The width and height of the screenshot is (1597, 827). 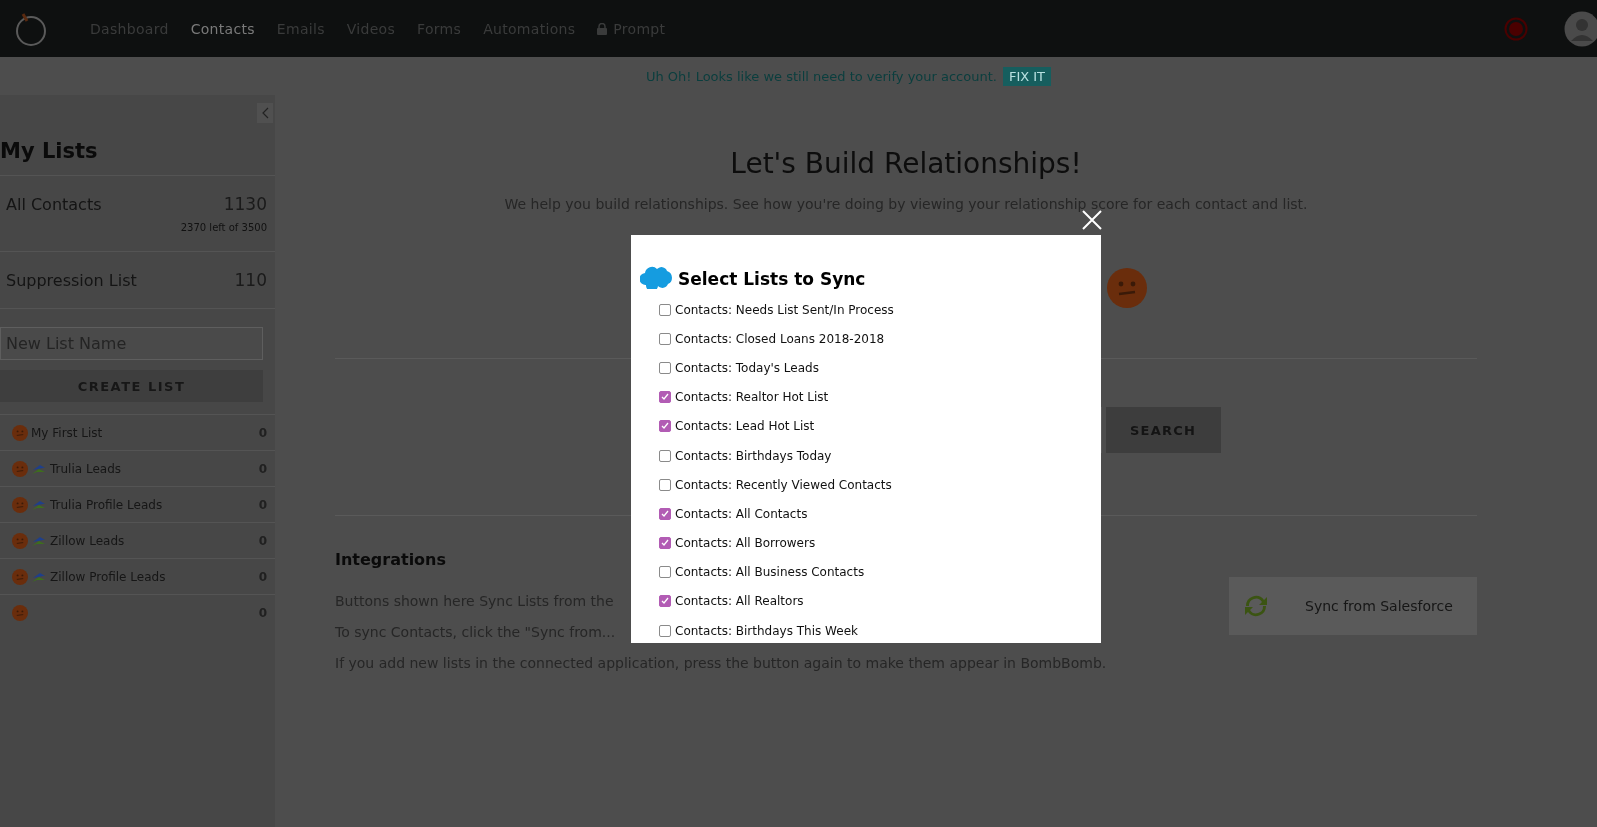 I want to click on list-option: Contacts: Lead Hot List, so click(x=870, y=426).